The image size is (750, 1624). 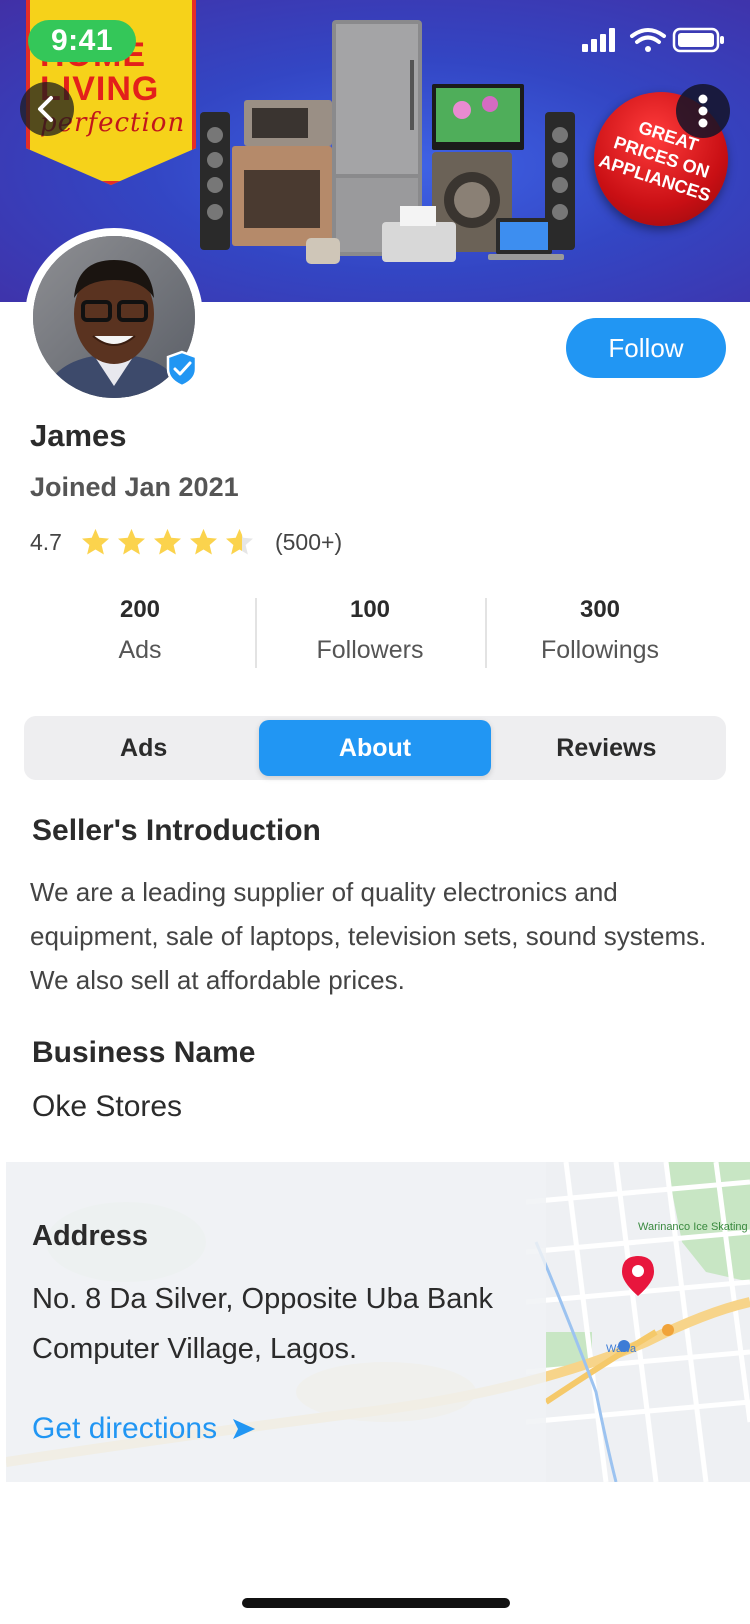 I want to click on more-options-button, so click(x=703, y=111).